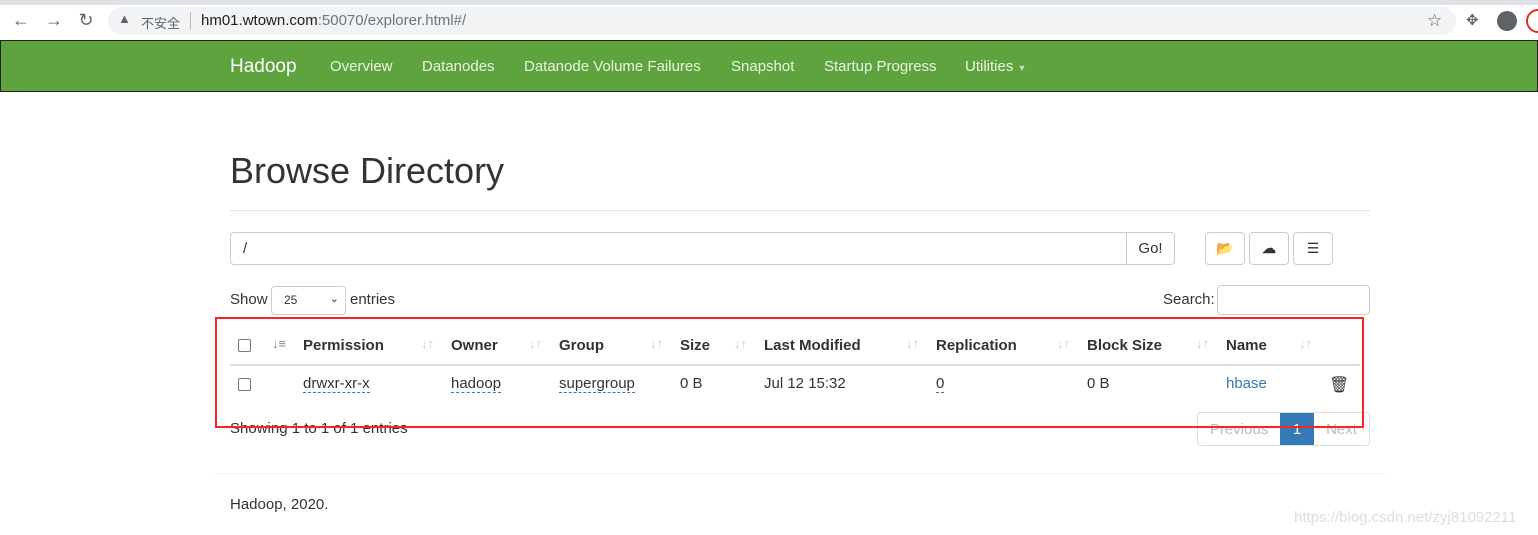 The image size is (1538, 535). I want to click on search-label: Search:, so click(1189, 299).